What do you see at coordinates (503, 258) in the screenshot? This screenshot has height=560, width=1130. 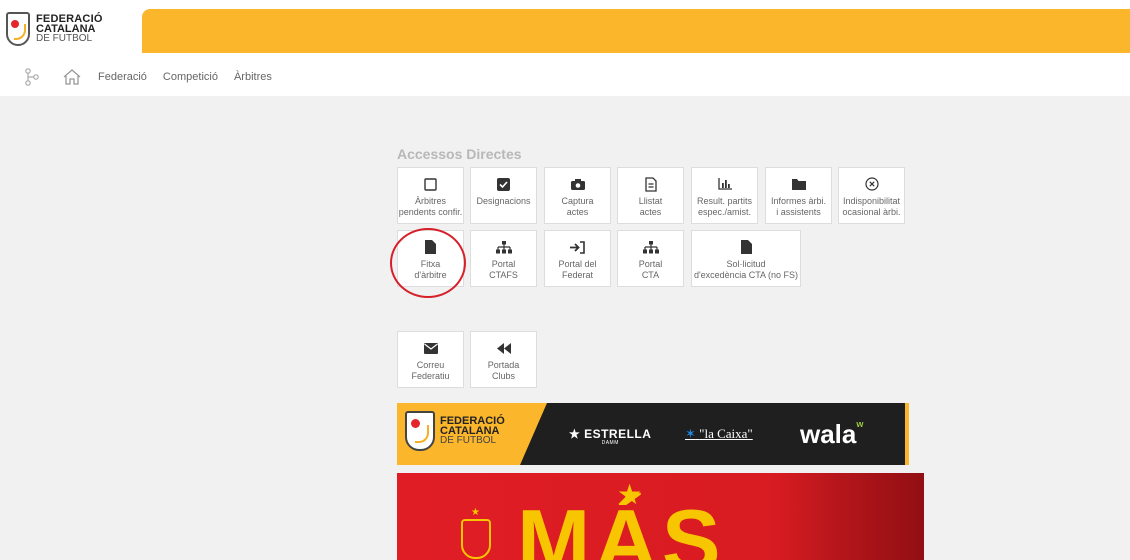 I see `tile-portal-ctafs: Portal CTAFS` at bounding box center [503, 258].